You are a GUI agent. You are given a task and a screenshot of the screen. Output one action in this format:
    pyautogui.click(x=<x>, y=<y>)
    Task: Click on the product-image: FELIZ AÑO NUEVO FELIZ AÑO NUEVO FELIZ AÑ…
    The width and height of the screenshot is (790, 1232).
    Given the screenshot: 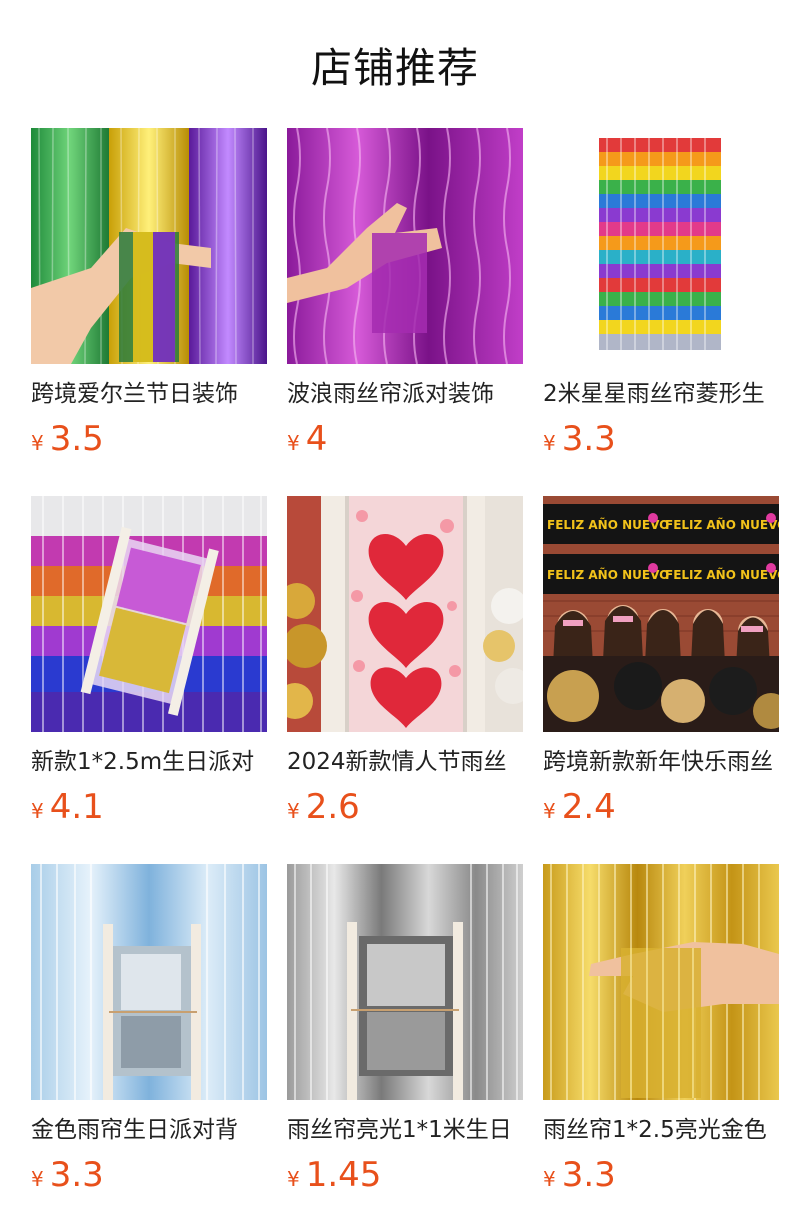 What is the action you would take?
    pyautogui.click(x=661, y=614)
    